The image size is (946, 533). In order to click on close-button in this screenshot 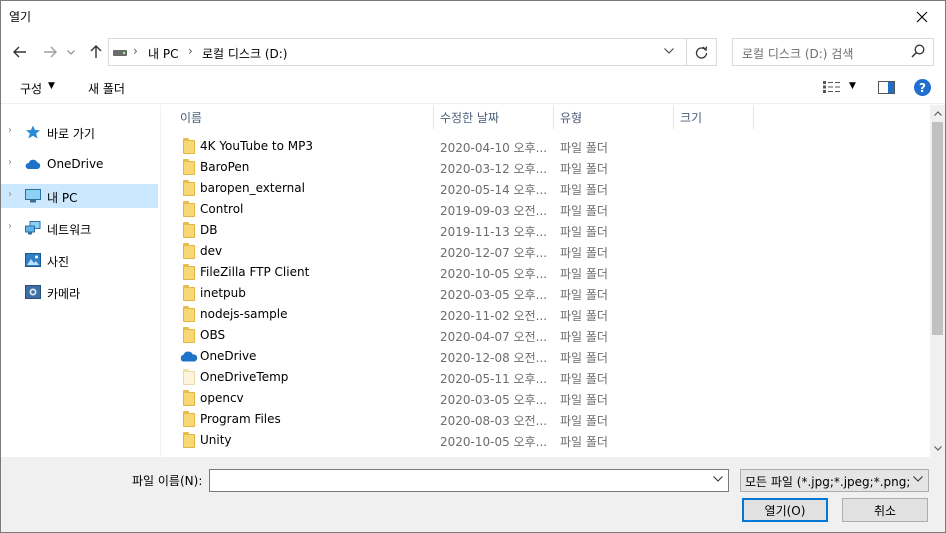, I will do `click(922, 16)`.